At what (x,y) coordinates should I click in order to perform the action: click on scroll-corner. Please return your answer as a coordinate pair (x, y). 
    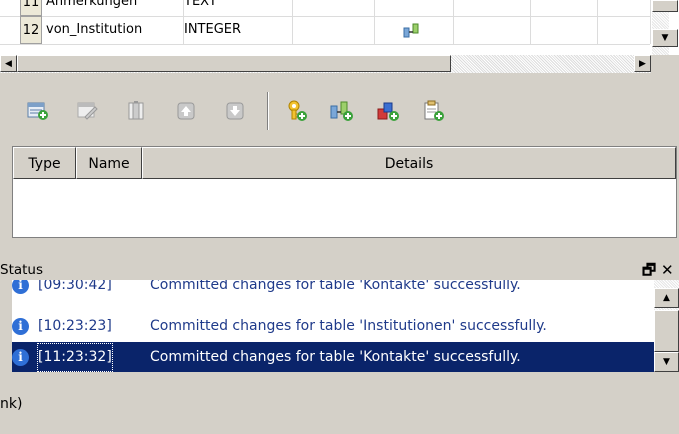
    Looking at the image, I should click on (665, 64).